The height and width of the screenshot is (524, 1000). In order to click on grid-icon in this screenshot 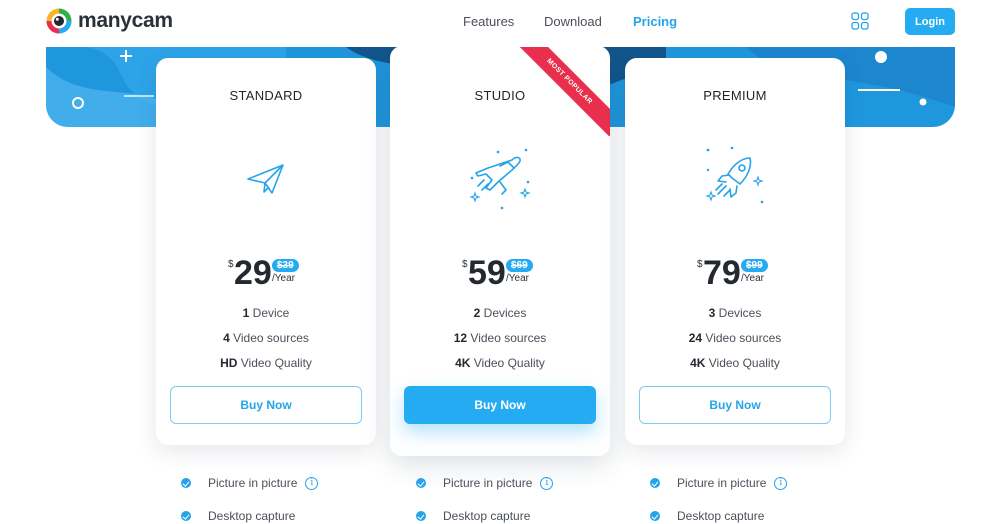, I will do `click(860, 21)`.